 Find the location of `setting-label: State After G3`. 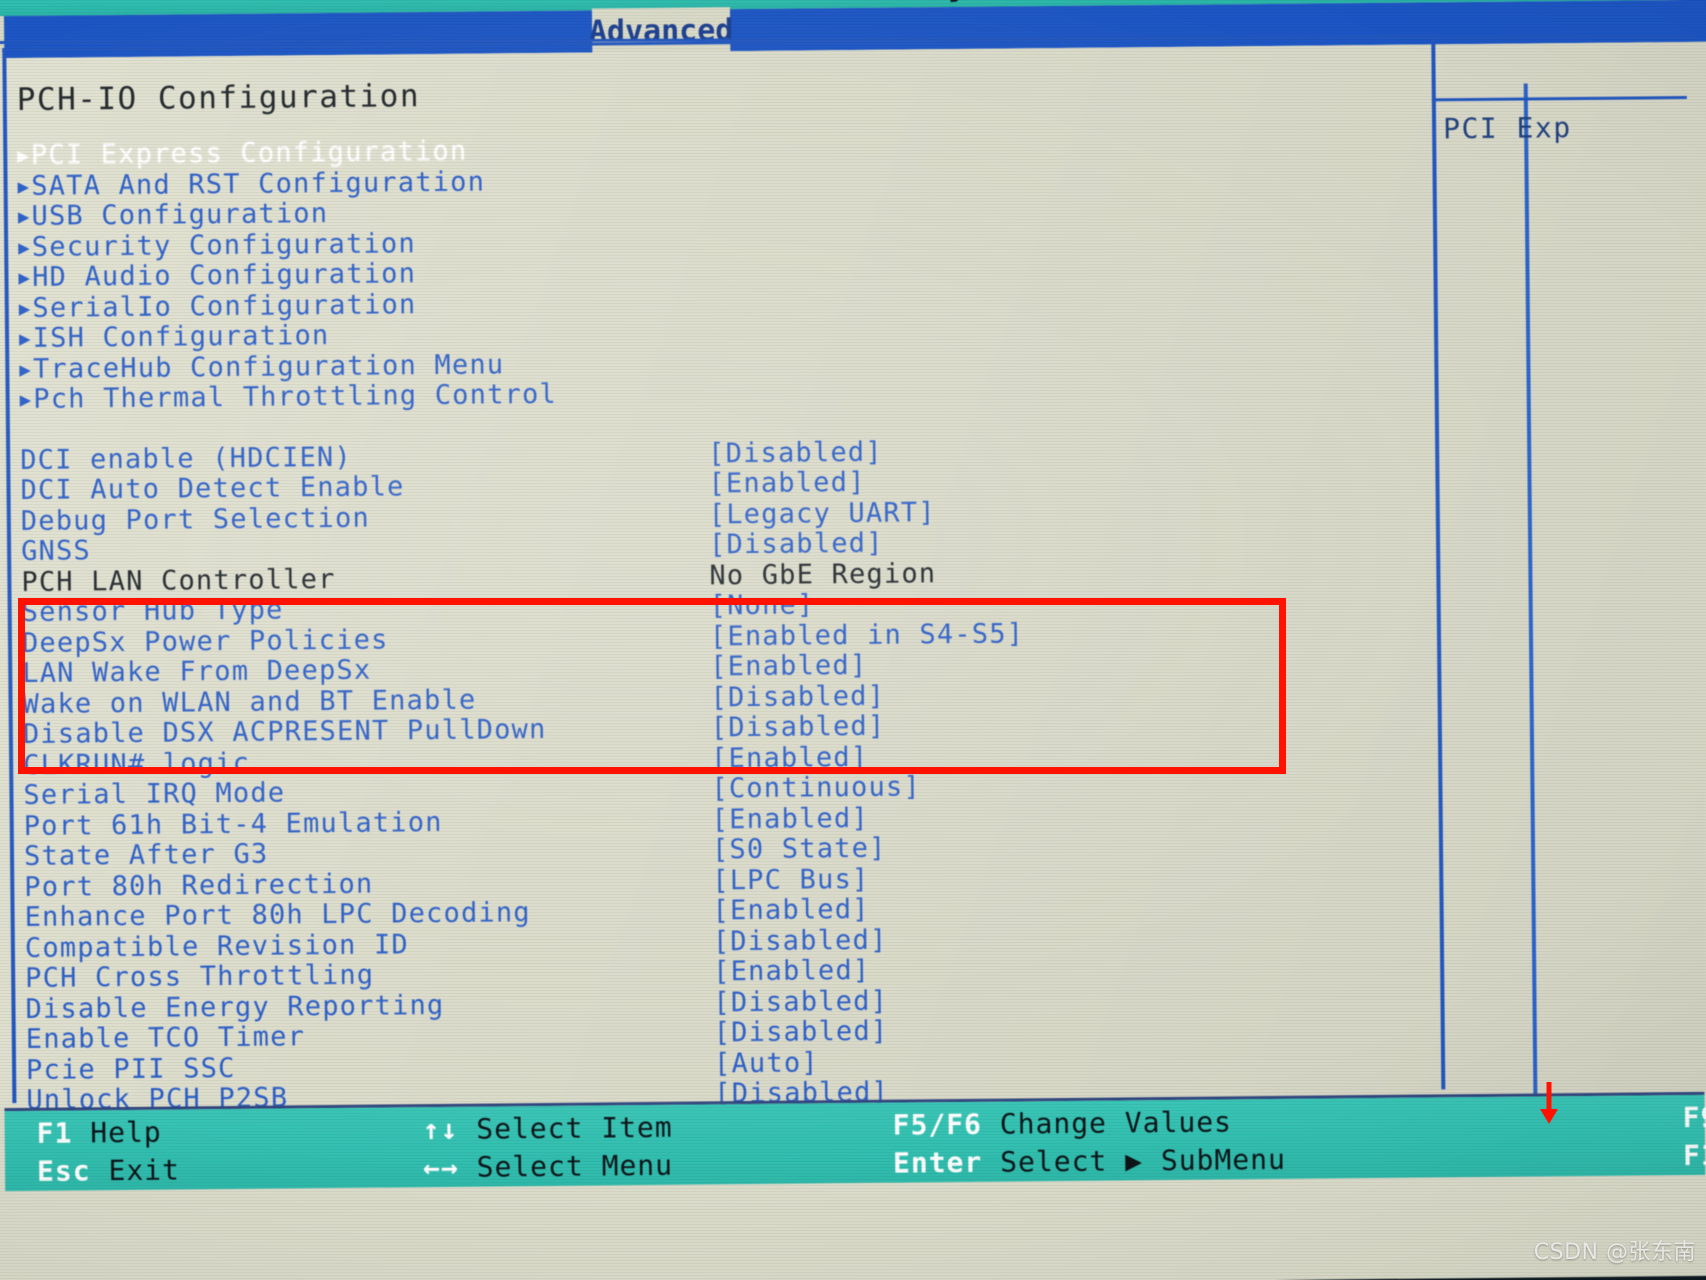

setting-label: State After G3 is located at coordinates (146, 855).